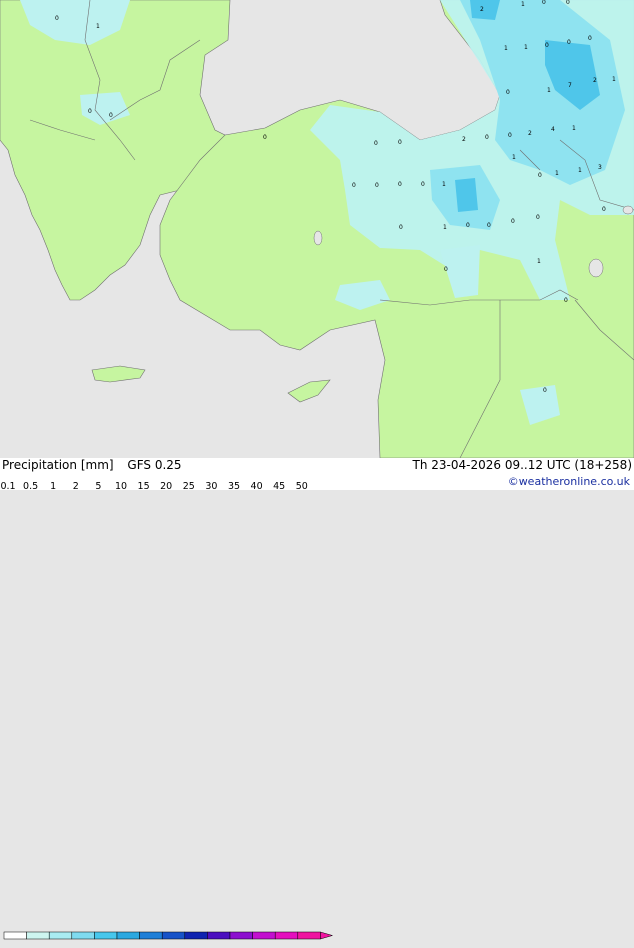 The width and height of the screenshot is (634, 948). I want to click on legend-tick-label: 50, so click(301, 486).